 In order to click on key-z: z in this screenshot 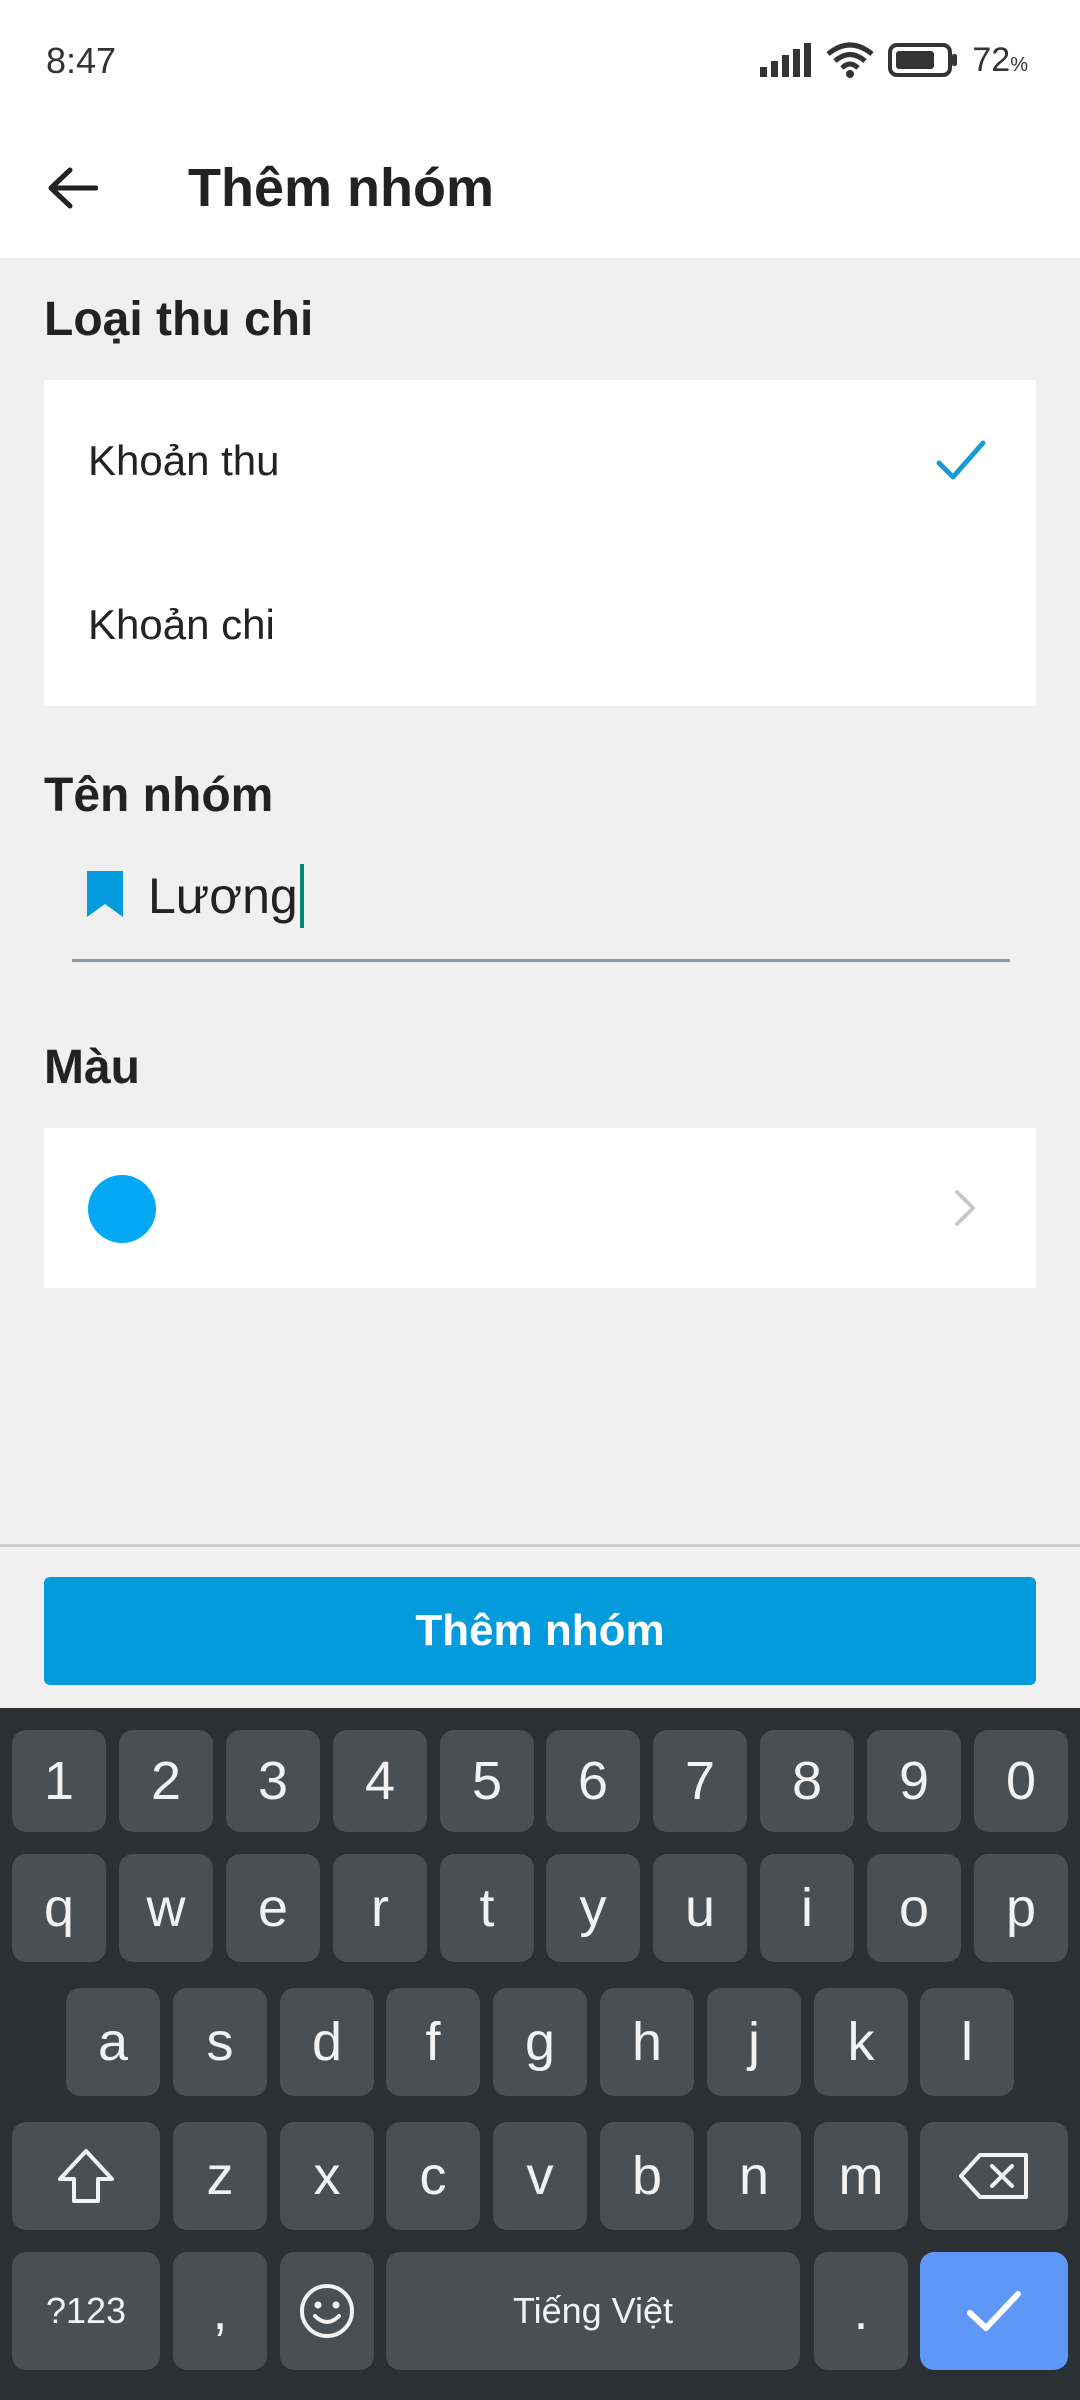, I will do `click(220, 2176)`.